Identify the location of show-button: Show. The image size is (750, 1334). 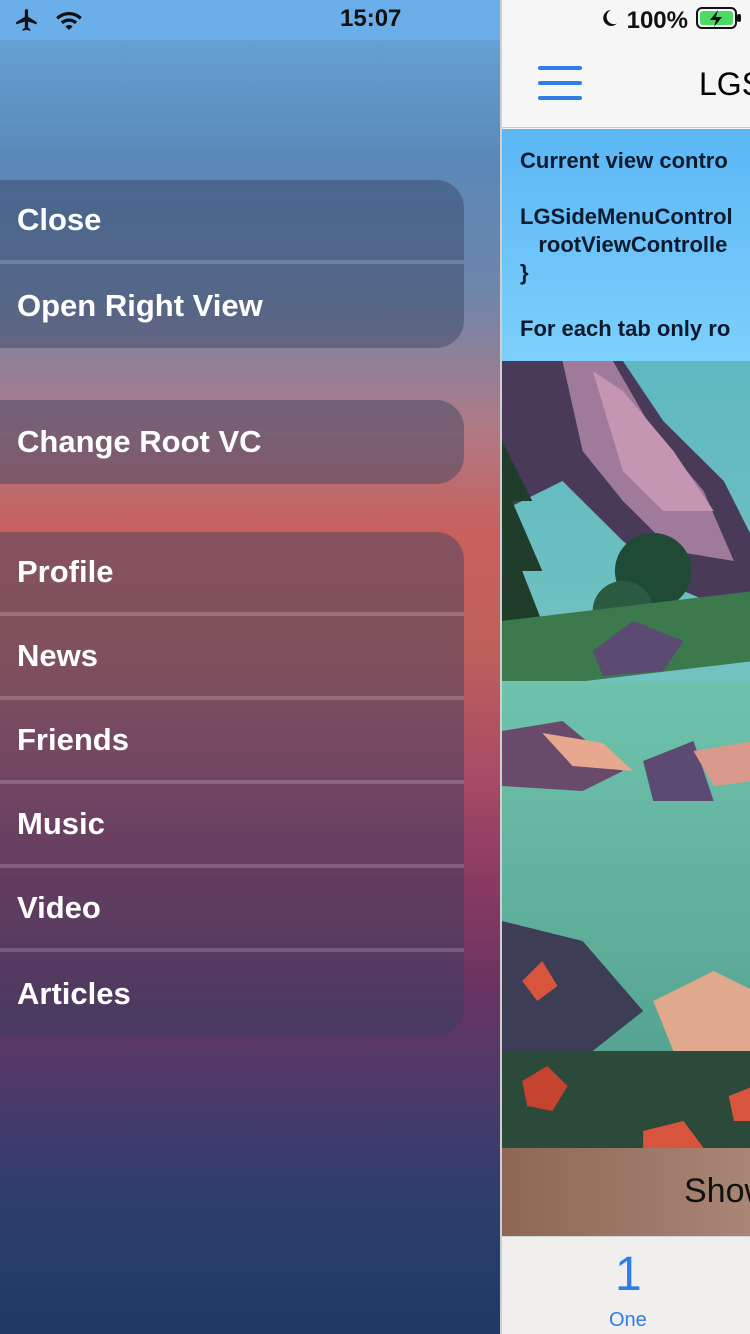
(626, 1192).